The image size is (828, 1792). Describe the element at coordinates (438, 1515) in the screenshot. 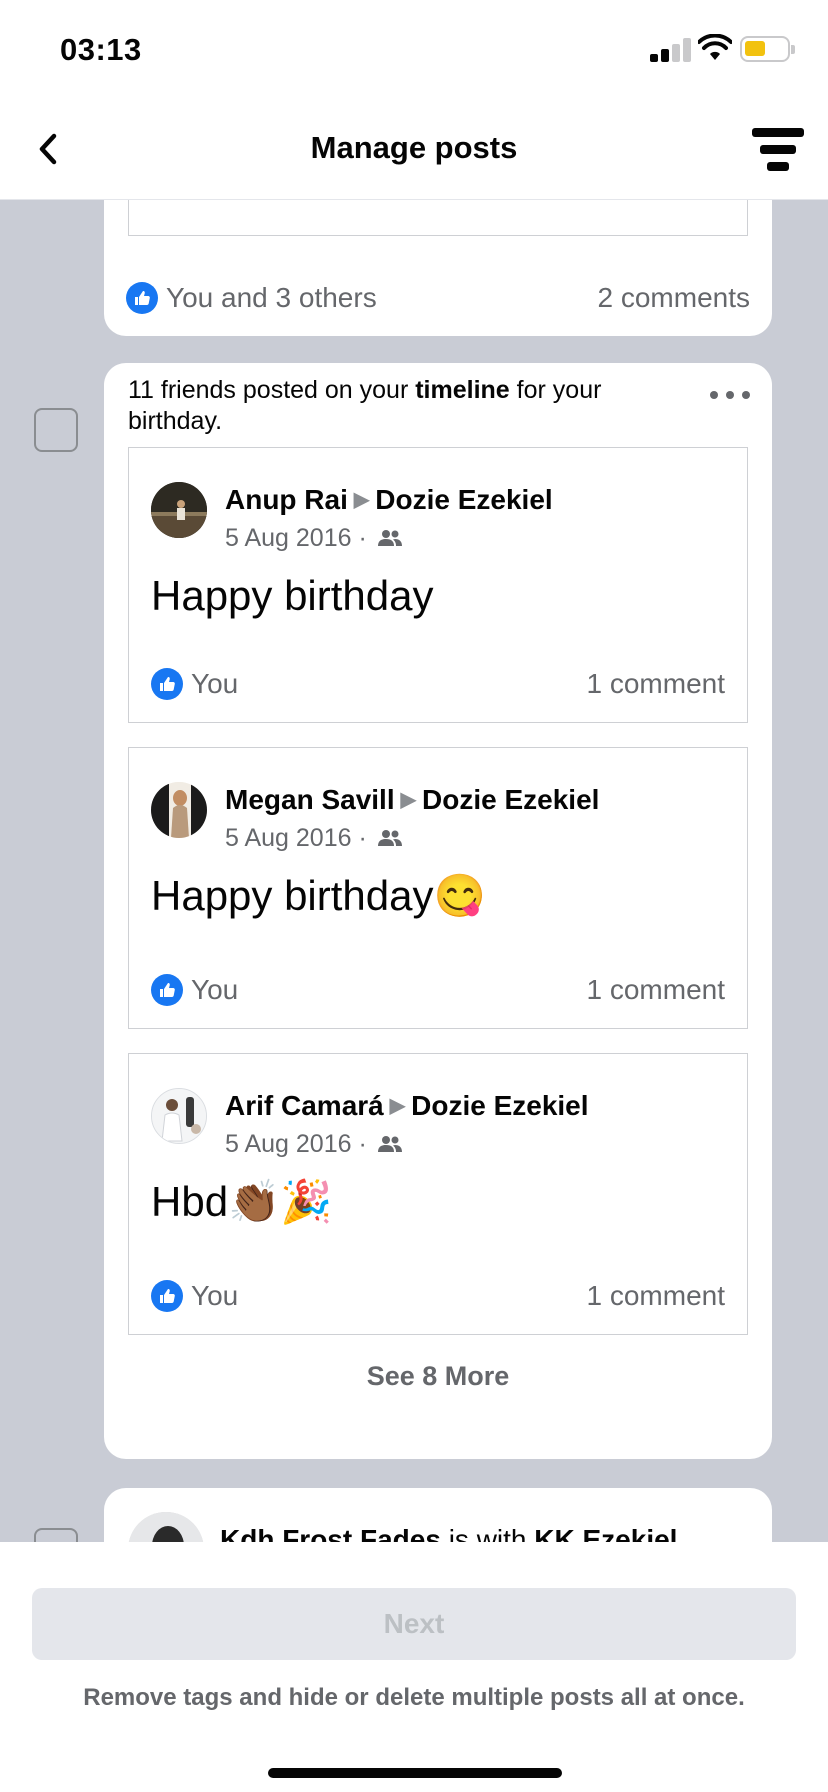

I see `post-card: Kdh Frost Fades is with KK Ezekiel` at that location.